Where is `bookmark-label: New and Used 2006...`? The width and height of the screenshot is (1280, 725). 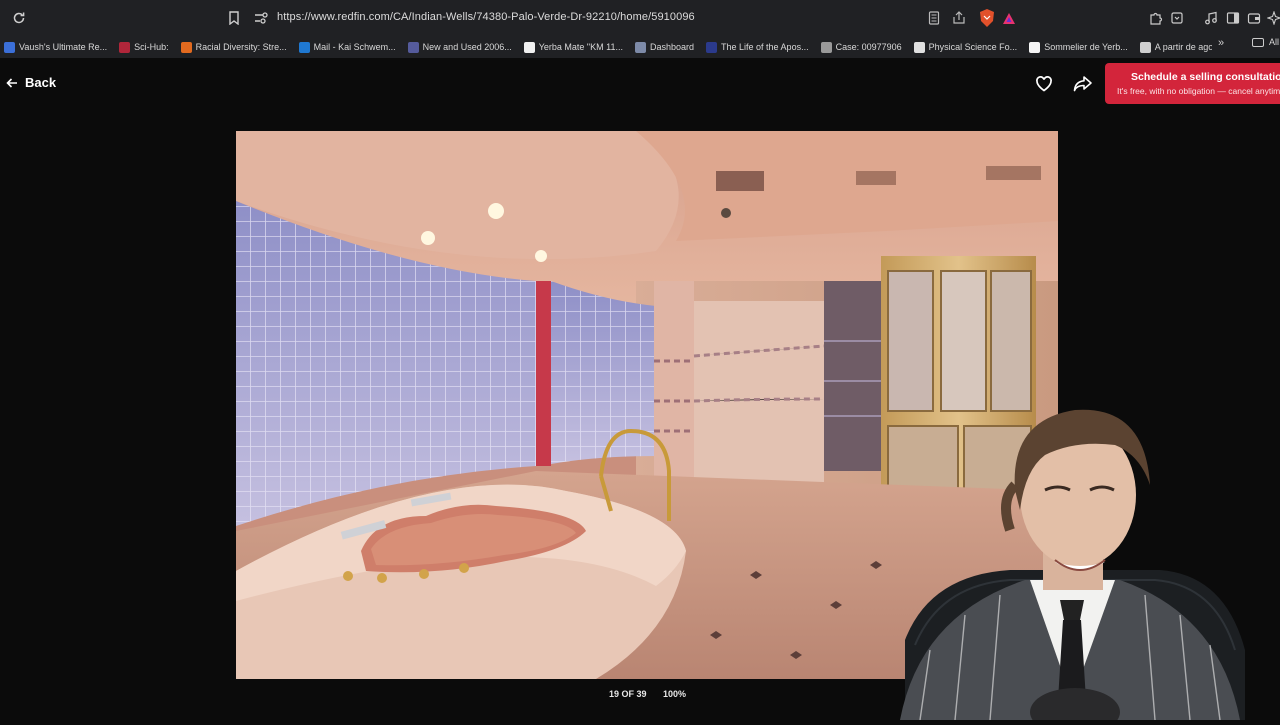 bookmark-label: New and Used 2006... is located at coordinates (467, 47).